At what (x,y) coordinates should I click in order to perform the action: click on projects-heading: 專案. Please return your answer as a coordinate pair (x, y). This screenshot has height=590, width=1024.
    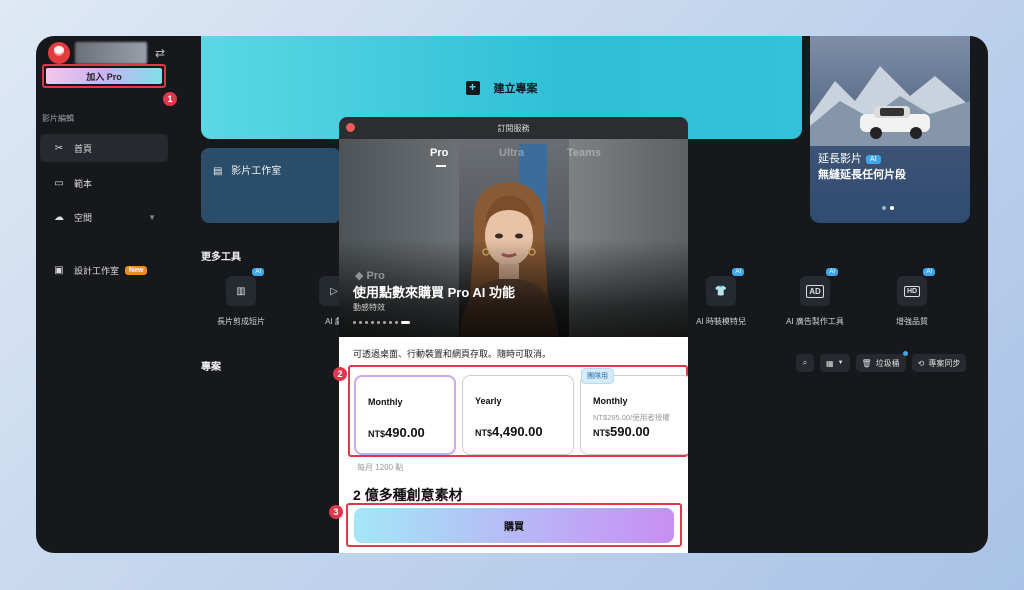
    Looking at the image, I should click on (211, 367).